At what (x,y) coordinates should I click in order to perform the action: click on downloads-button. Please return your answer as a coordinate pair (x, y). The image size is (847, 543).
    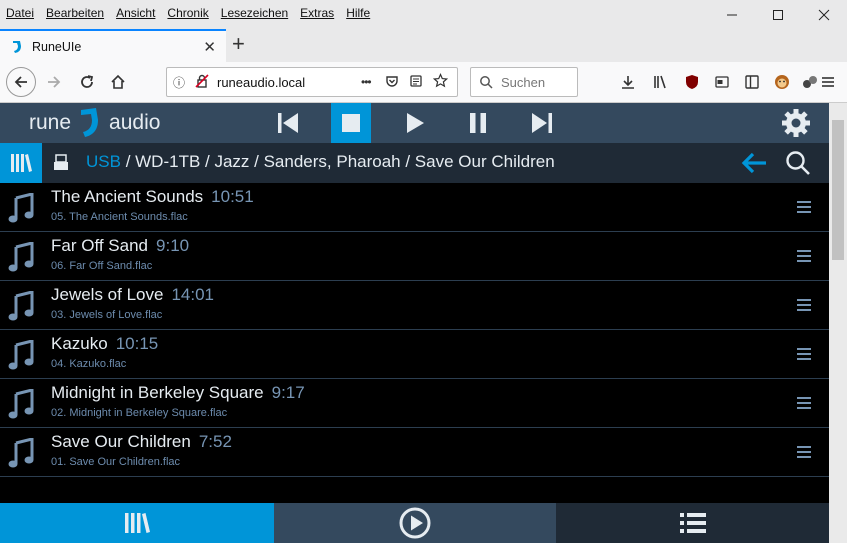
    Looking at the image, I should click on (628, 82).